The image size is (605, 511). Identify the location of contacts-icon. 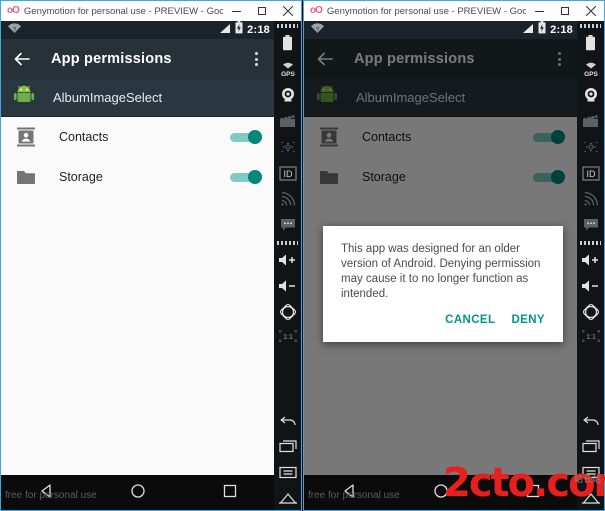
(26, 137).